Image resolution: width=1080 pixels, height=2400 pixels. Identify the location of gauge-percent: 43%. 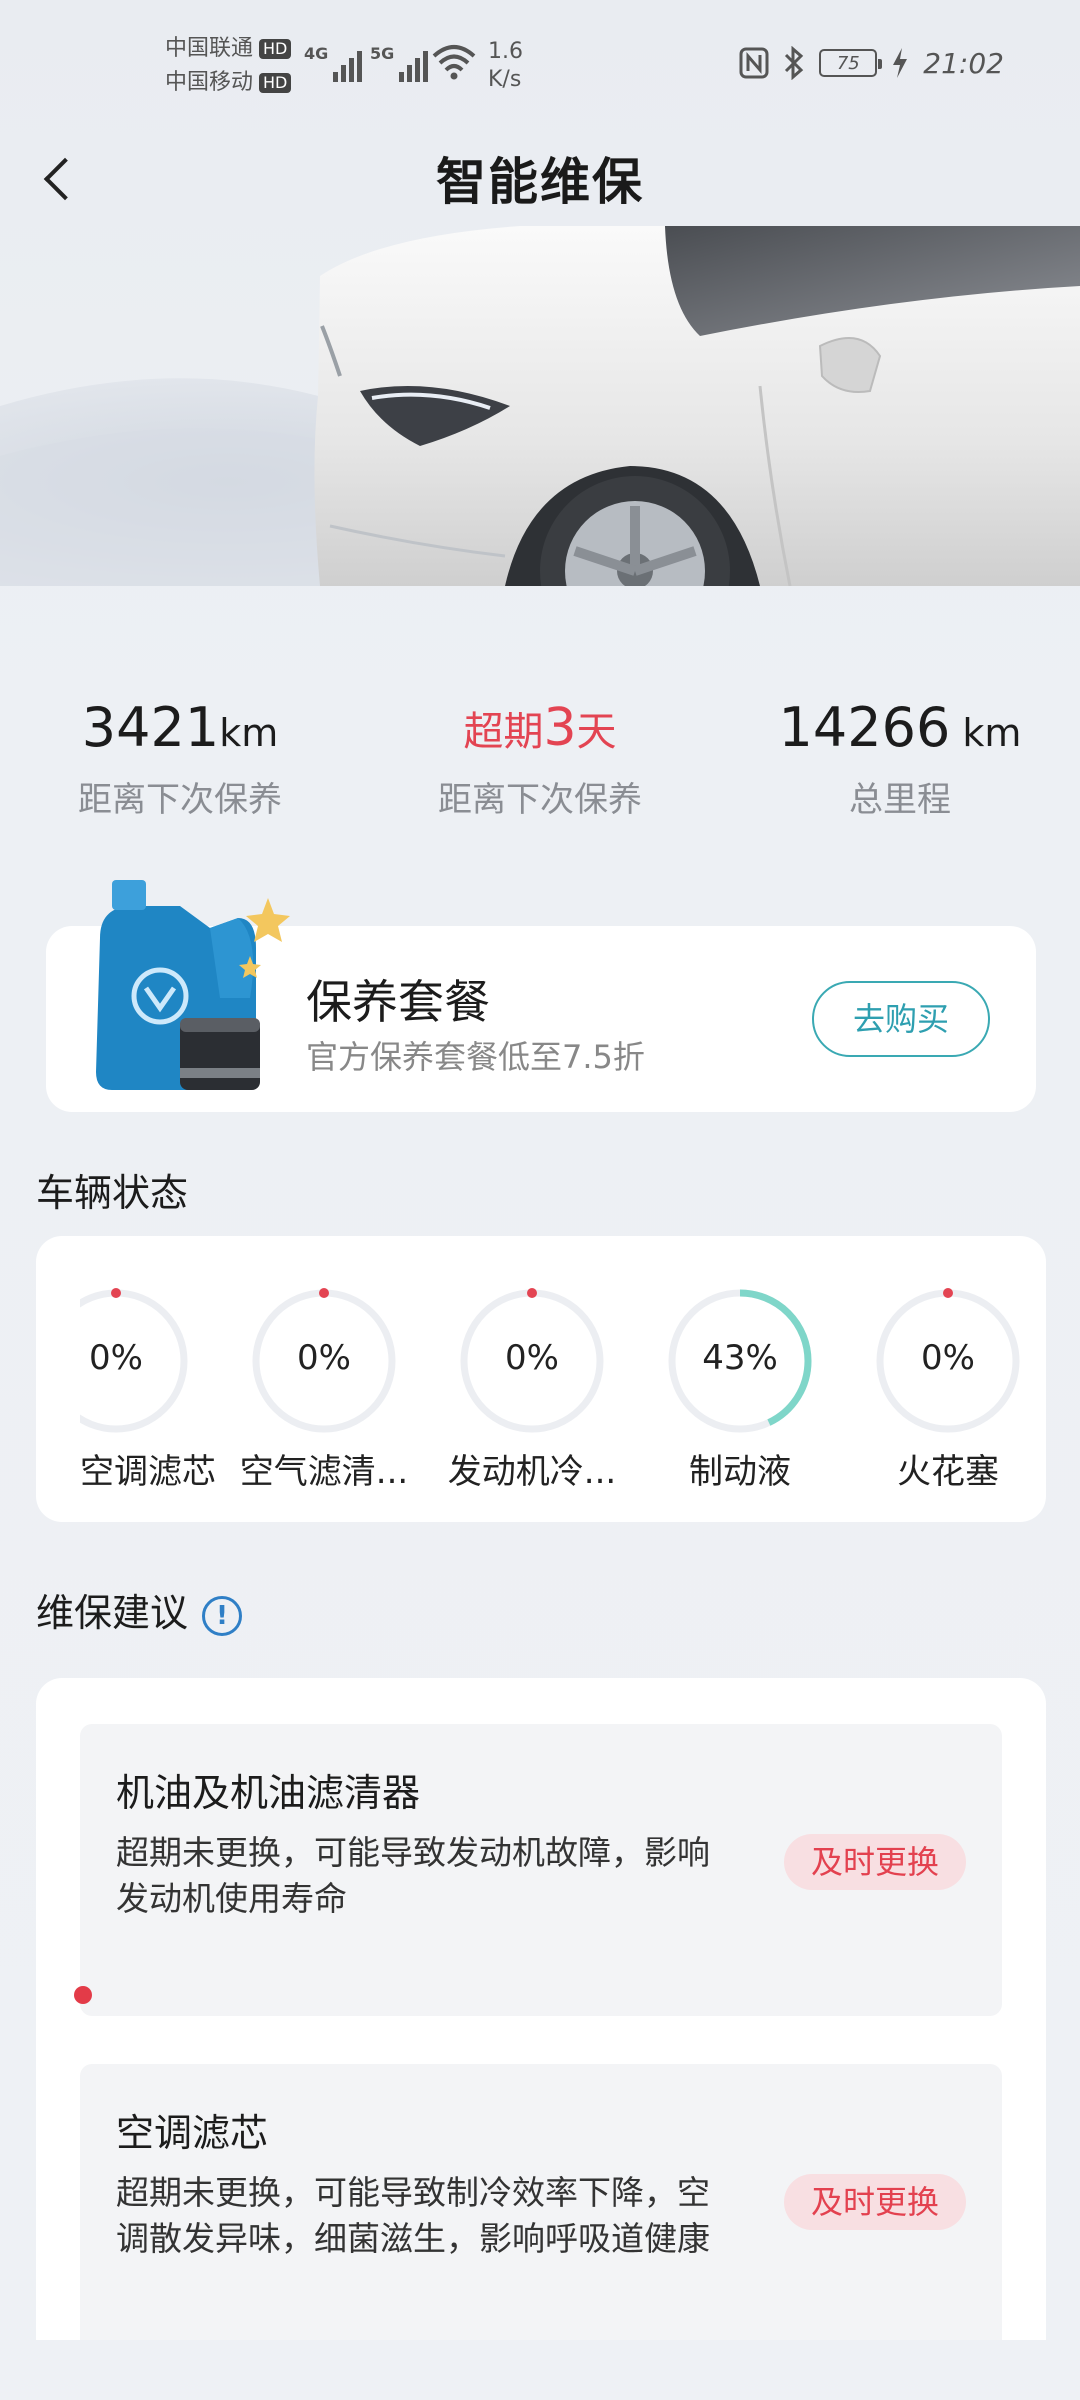
(740, 1358).